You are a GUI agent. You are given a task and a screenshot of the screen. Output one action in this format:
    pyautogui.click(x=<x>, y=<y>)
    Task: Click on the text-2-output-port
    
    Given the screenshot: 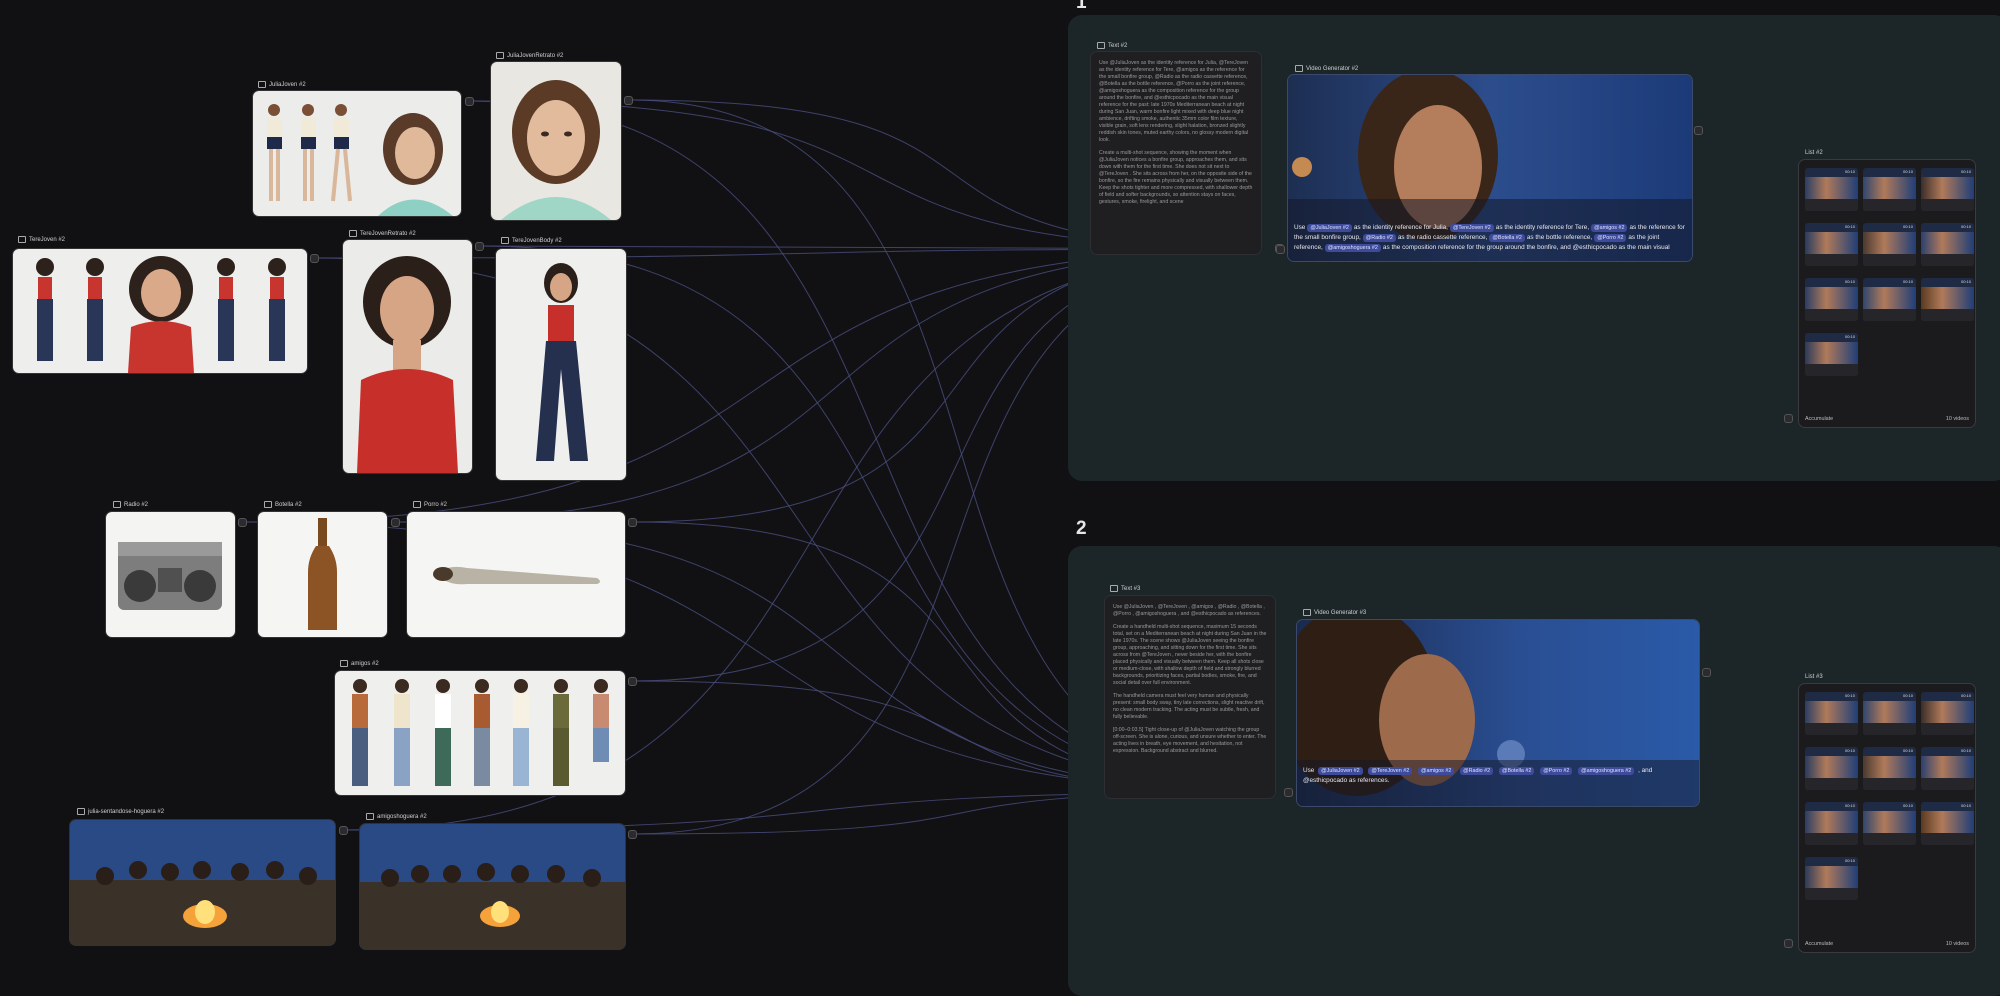 What is the action you would take?
    pyautogui.click(x=1288, y=792)
    